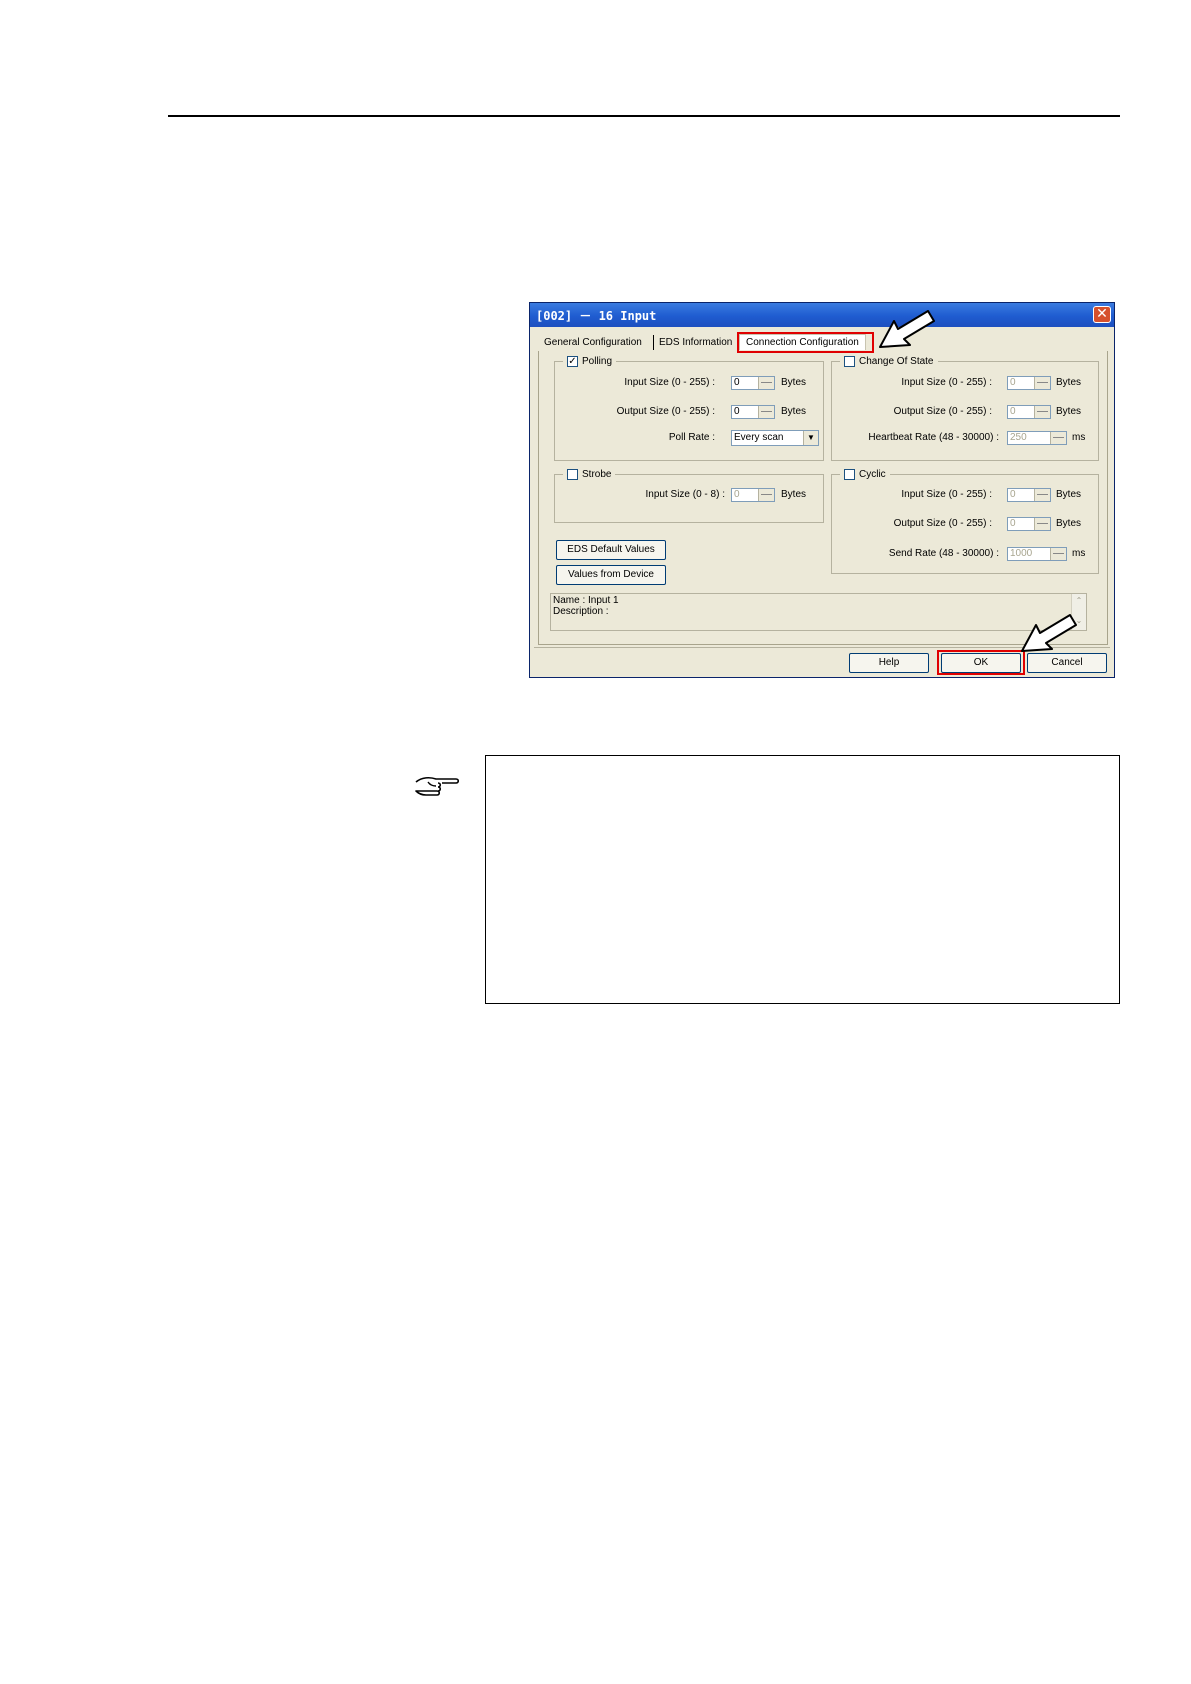 The height and width of the screenshot is (1684, 1191). What do you see at coordinates (818, 612) in the screenshot?
I see `info-textarea: Name : Input 1 Description : ⌃ ⌄` at bounding box center [818, 612].